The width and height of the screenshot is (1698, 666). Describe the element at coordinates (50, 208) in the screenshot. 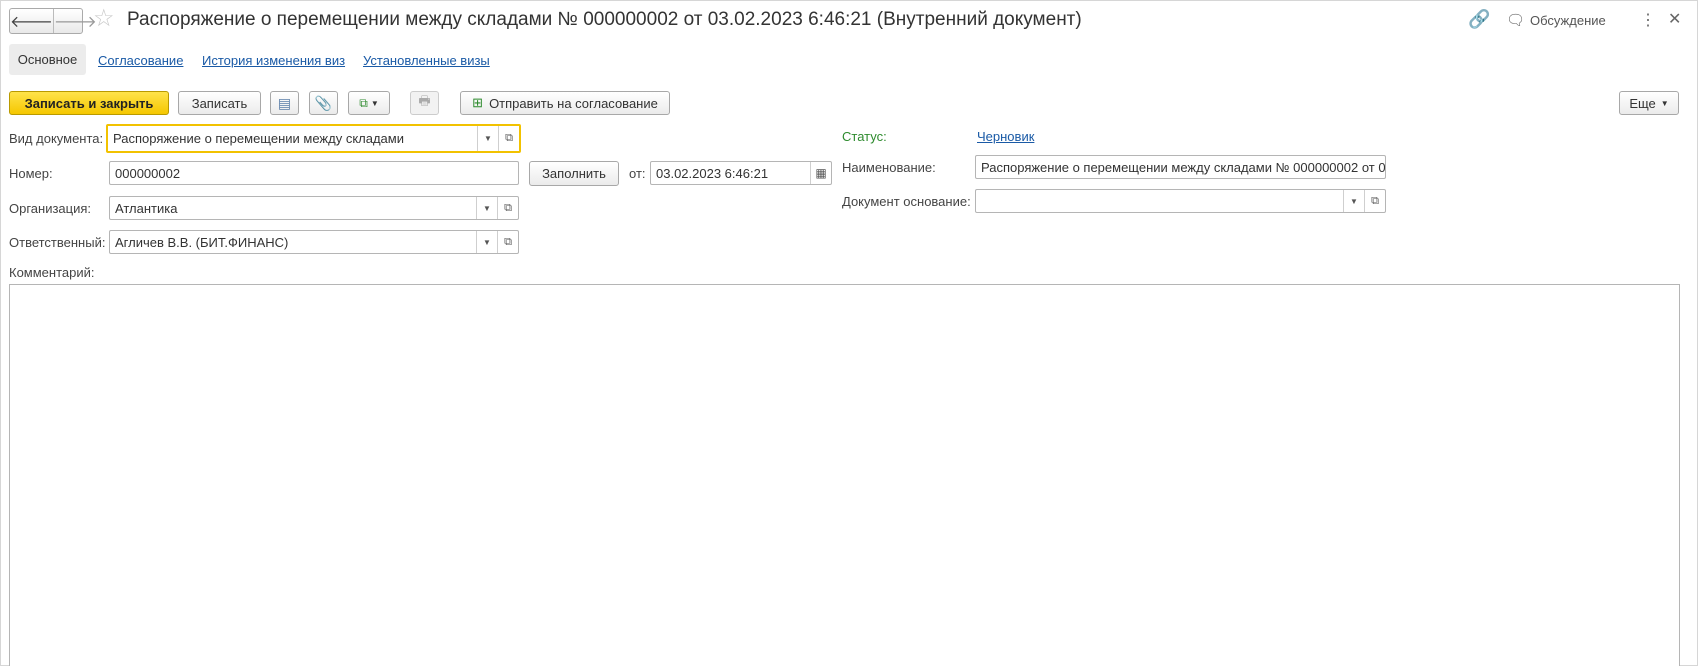

I see `org-label: Организация:` at that location.